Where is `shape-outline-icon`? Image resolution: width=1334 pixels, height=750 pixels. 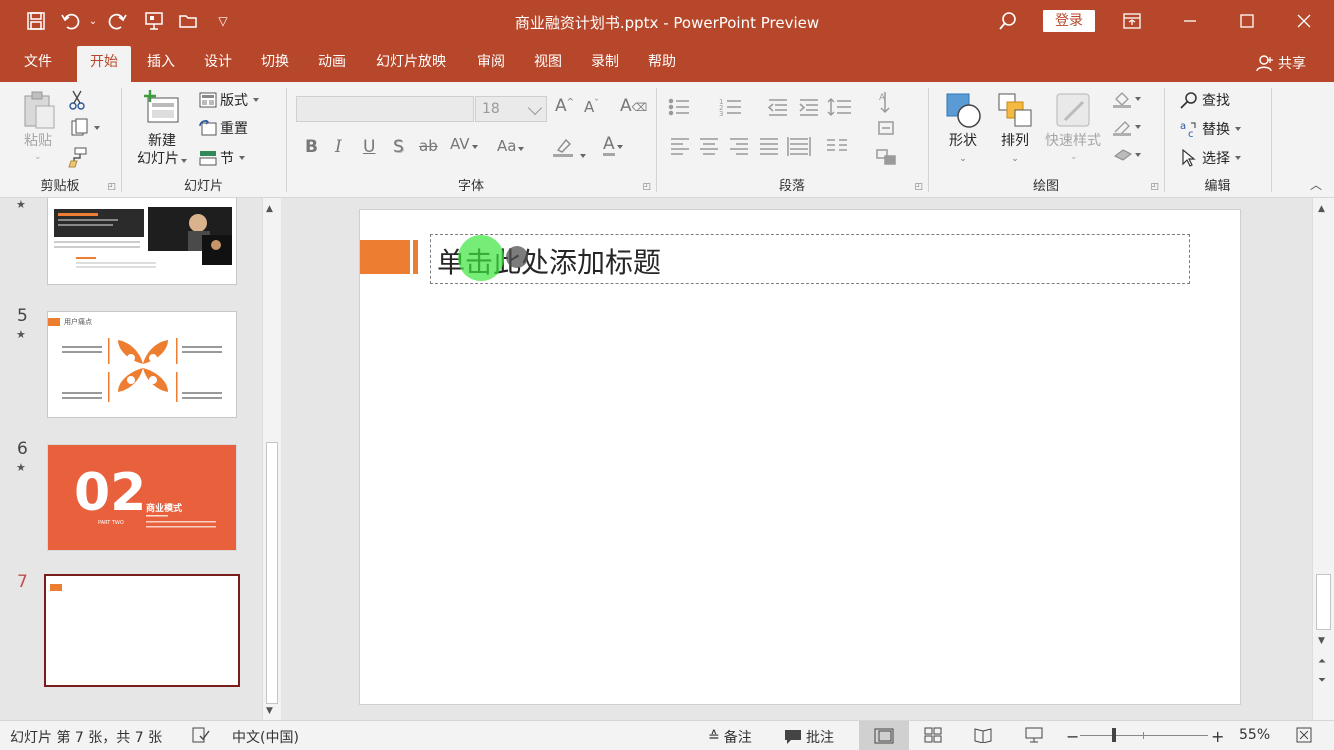 shape-outline-icon is located at coordinates (1126, 127).